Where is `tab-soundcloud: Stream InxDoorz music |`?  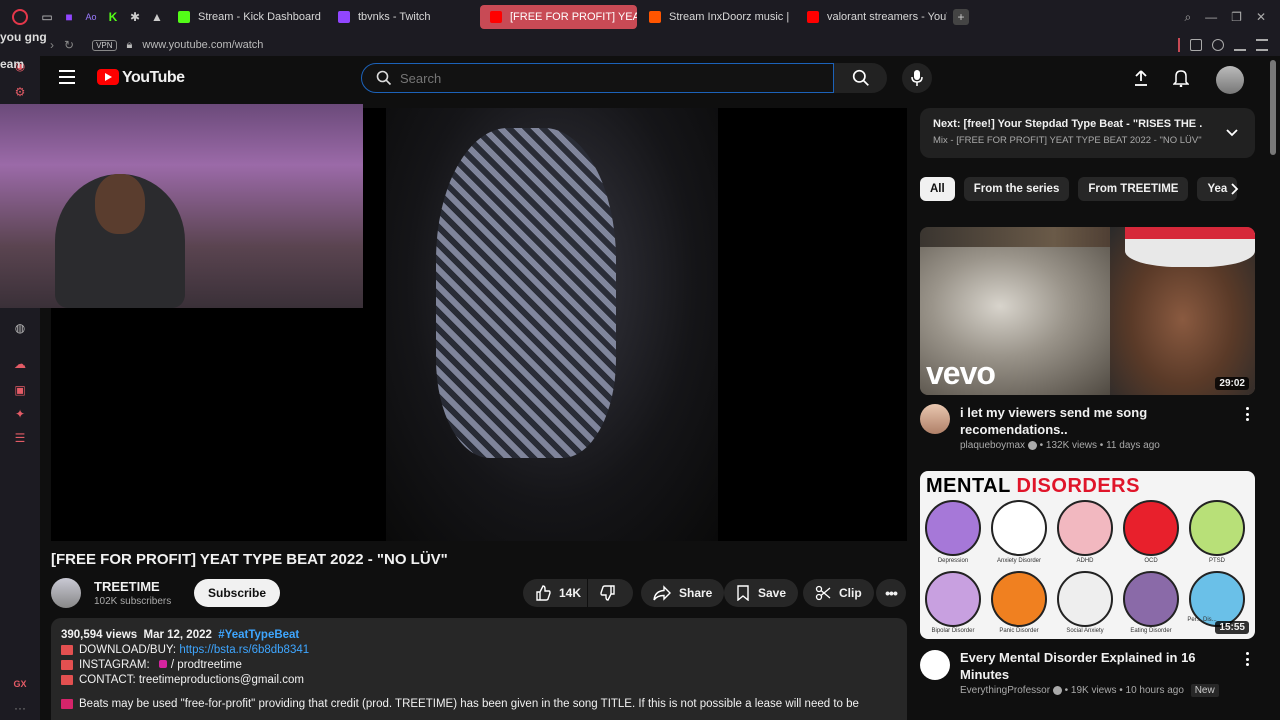
tab-soundcloud: Stream InxDoorz music | is located at coordinates (718, 17).